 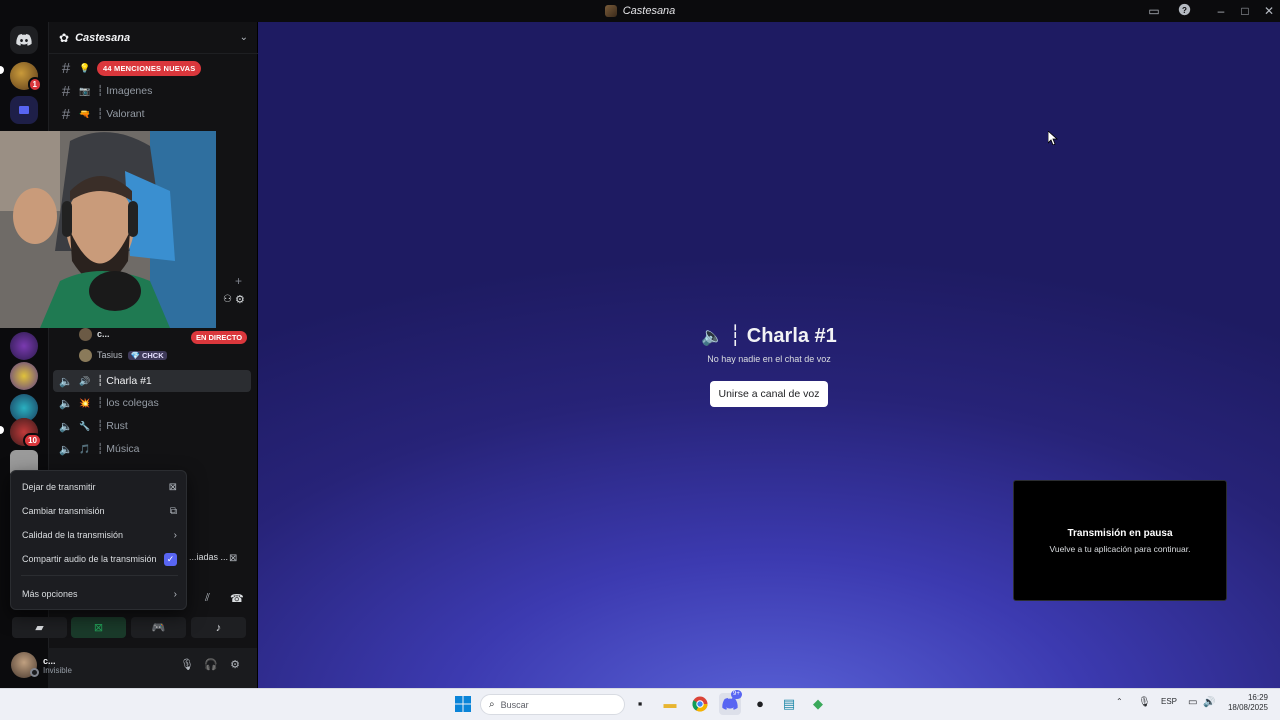 I want to click on stop-stream-menu-item: Dejar de transmitir ⊠, so click(x=99, y=487).